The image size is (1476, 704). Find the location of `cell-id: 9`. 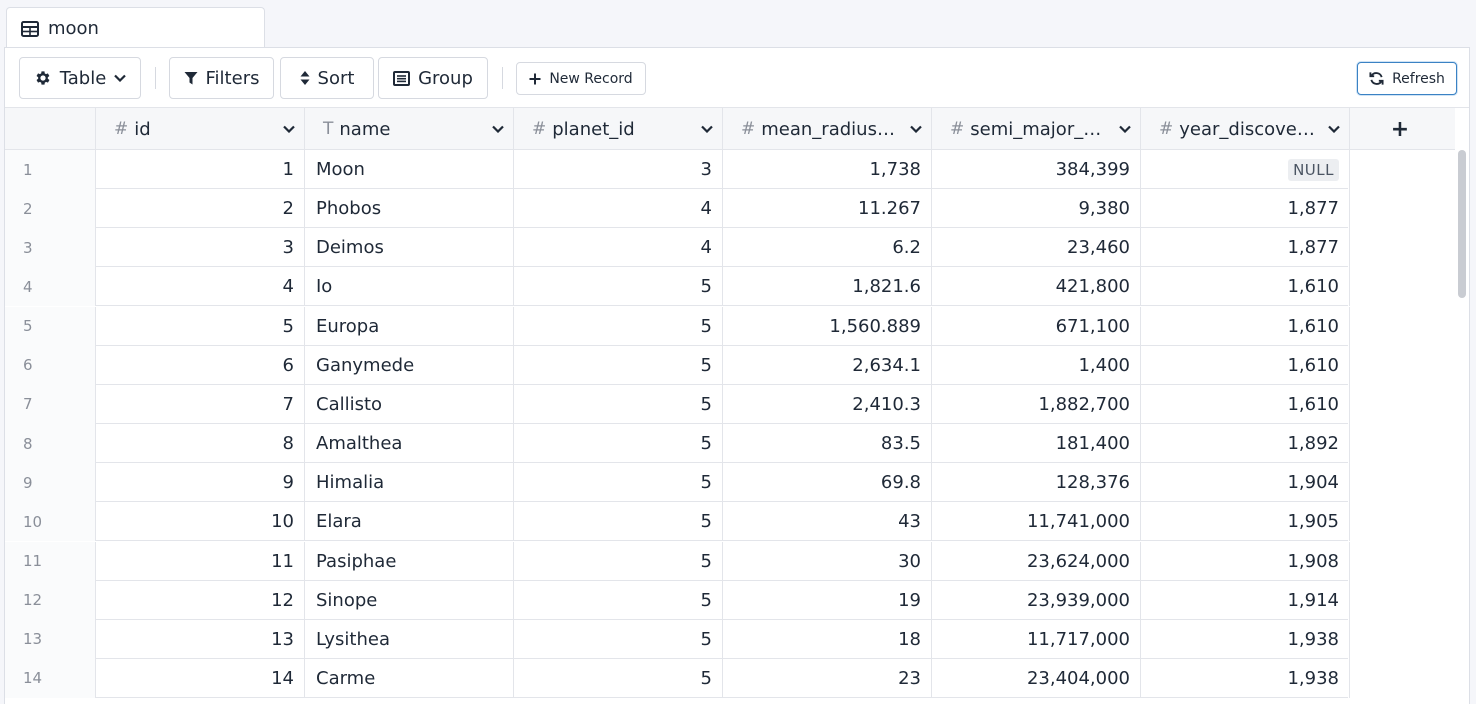

cell-id: 9 is located at coordinates (200, 483).